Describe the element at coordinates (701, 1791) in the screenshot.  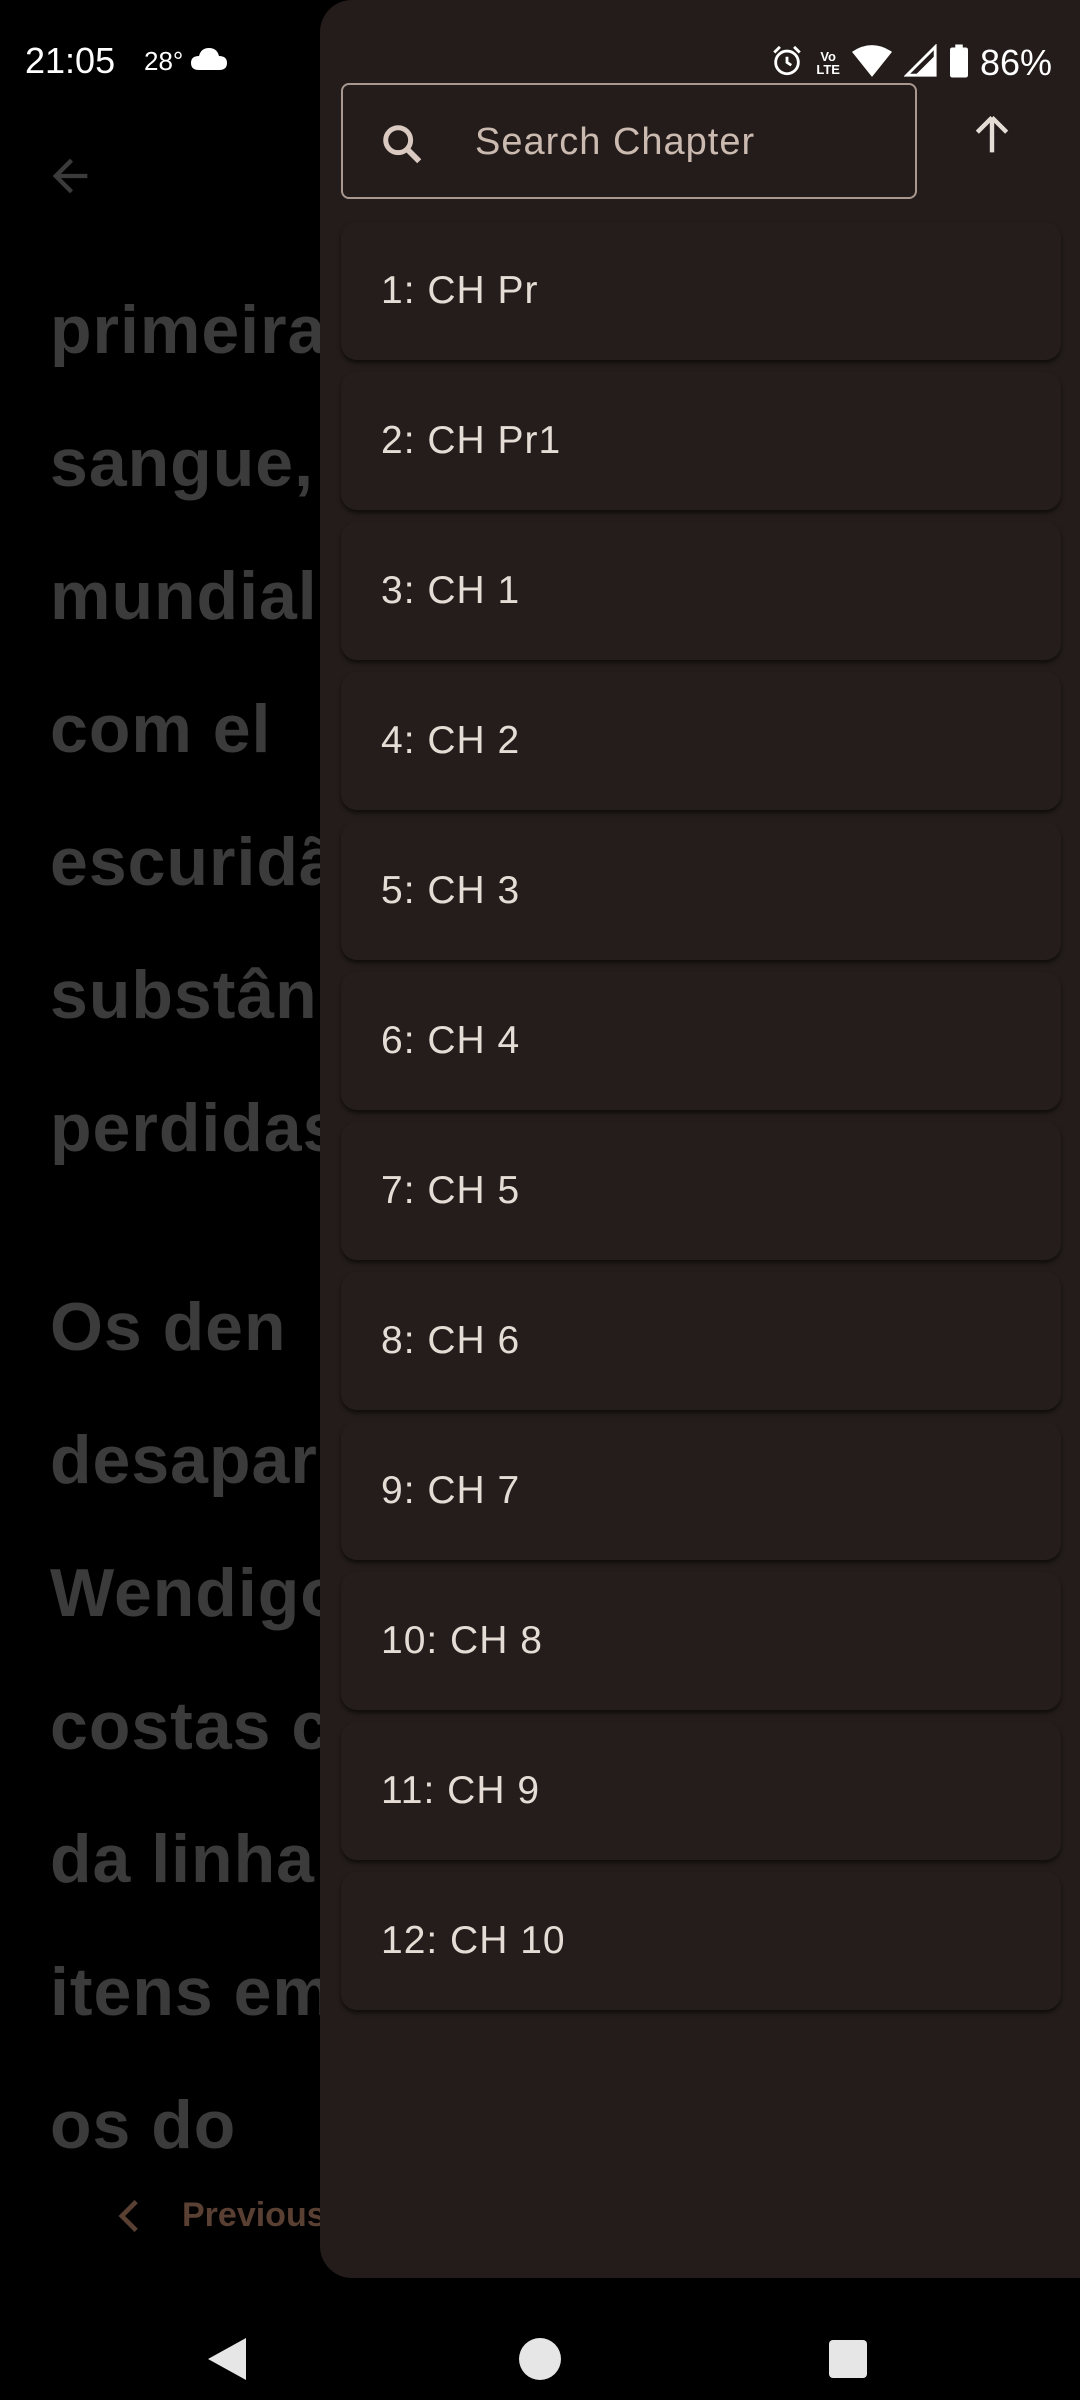
I see `chapter-item: 11: CH 9` at that location.